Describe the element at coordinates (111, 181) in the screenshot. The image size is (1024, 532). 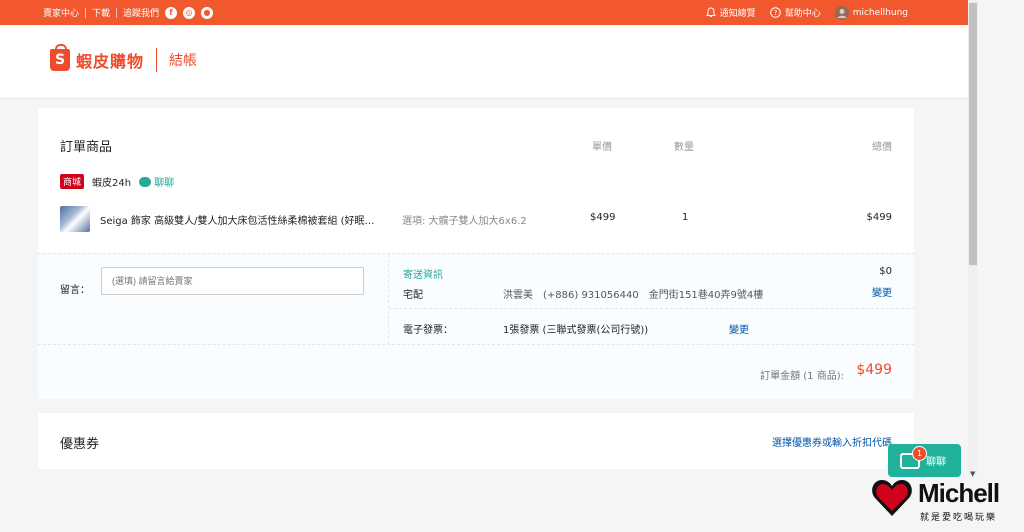
I see `shop-name: 蝦皮24h` at that location.